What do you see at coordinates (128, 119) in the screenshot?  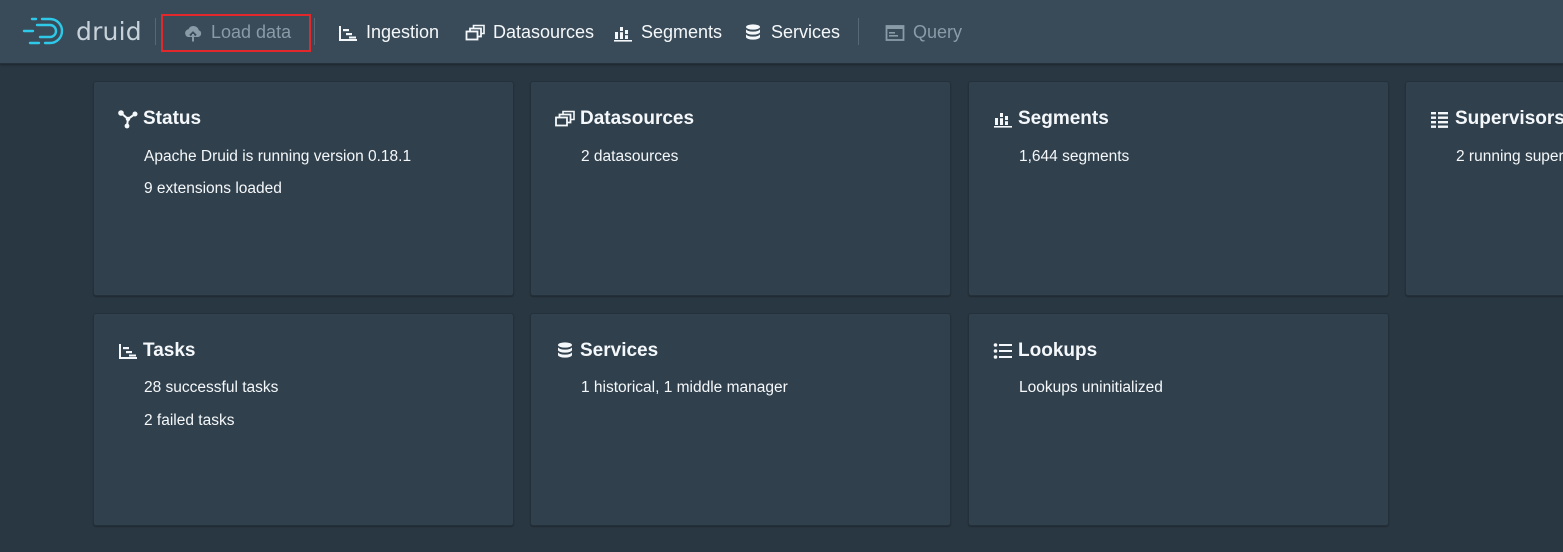 I see `graph-icon` at bounding box center [128, 119].